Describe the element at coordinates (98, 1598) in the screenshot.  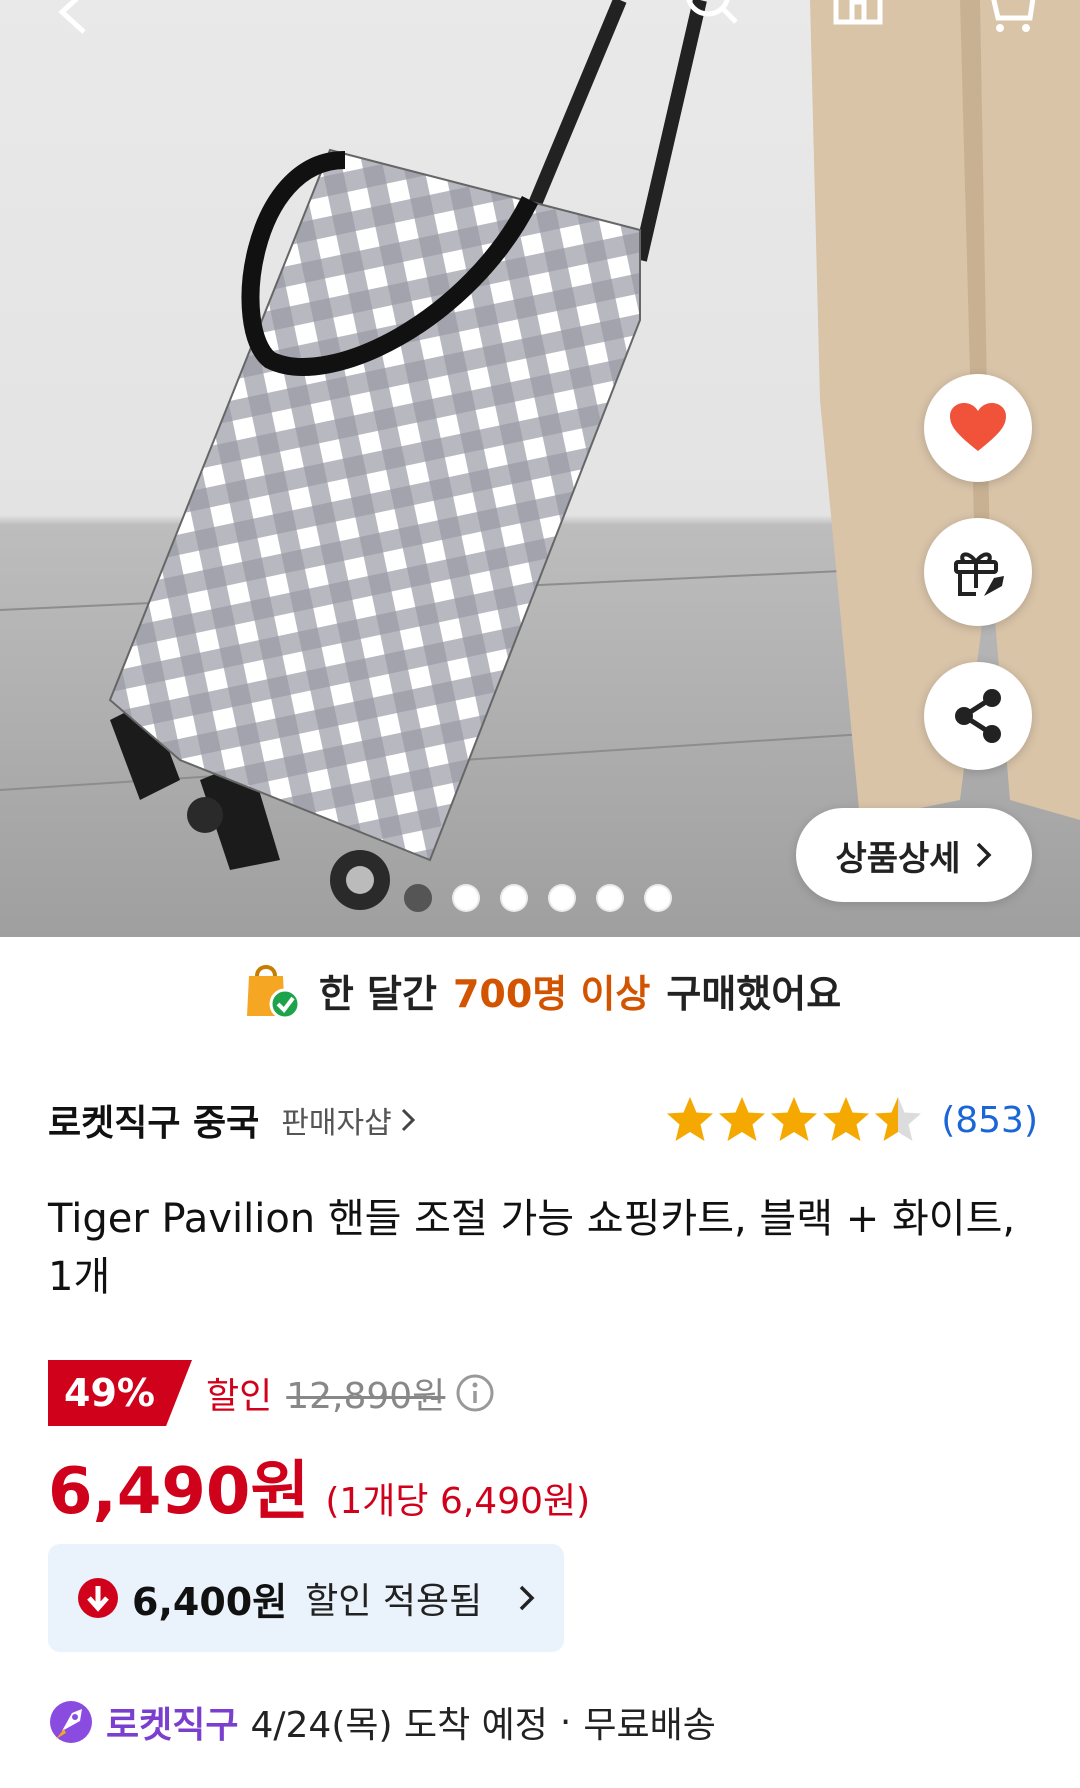
I see `price-down-icon` at that location.